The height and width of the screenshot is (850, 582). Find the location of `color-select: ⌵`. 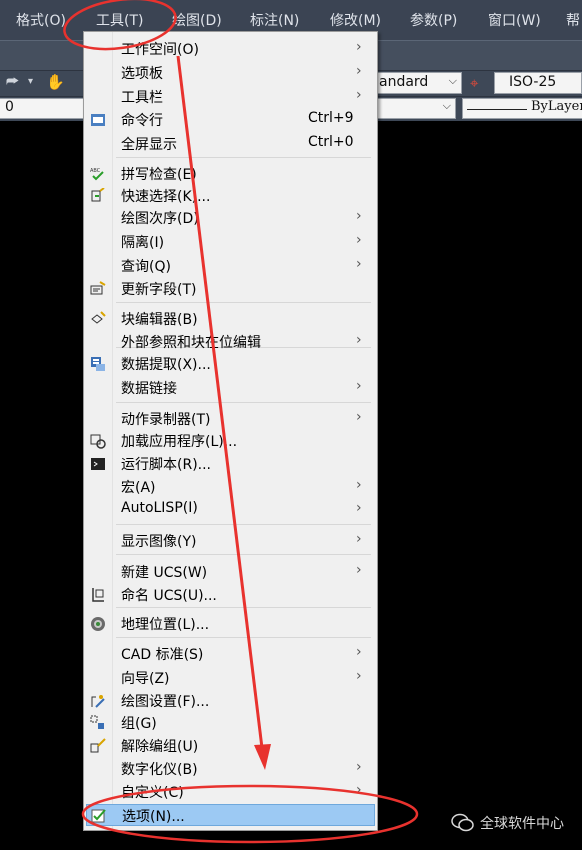

color-select: ⌵ is located at coordinates (416, 108).